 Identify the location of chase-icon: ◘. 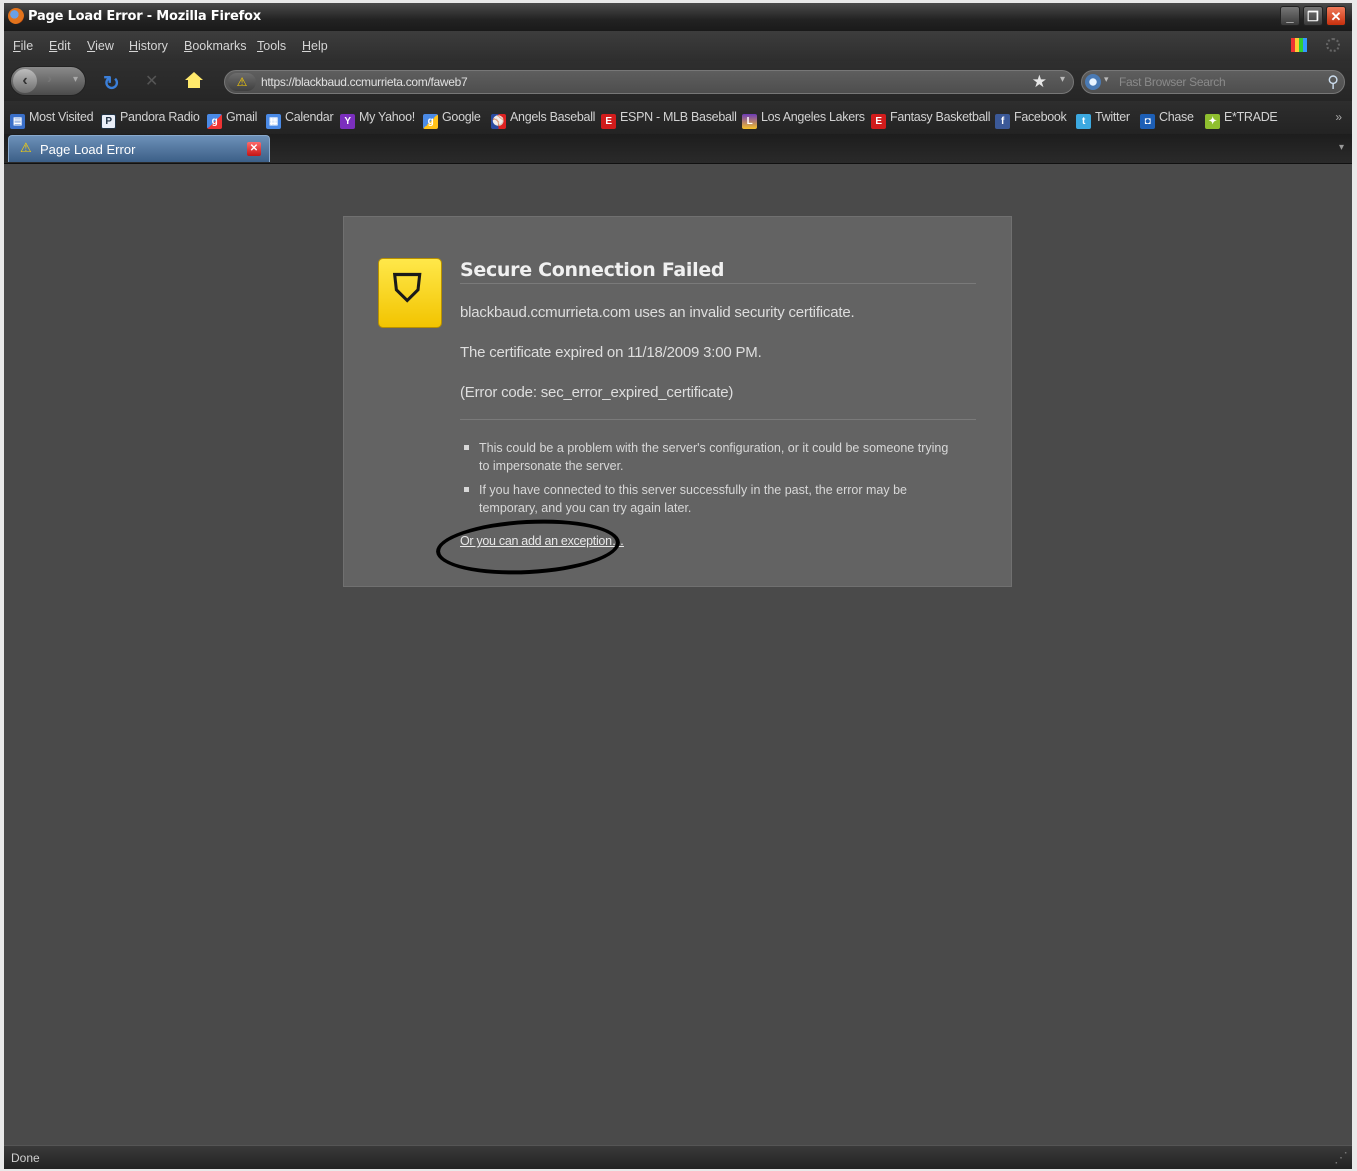
(1147, 121).